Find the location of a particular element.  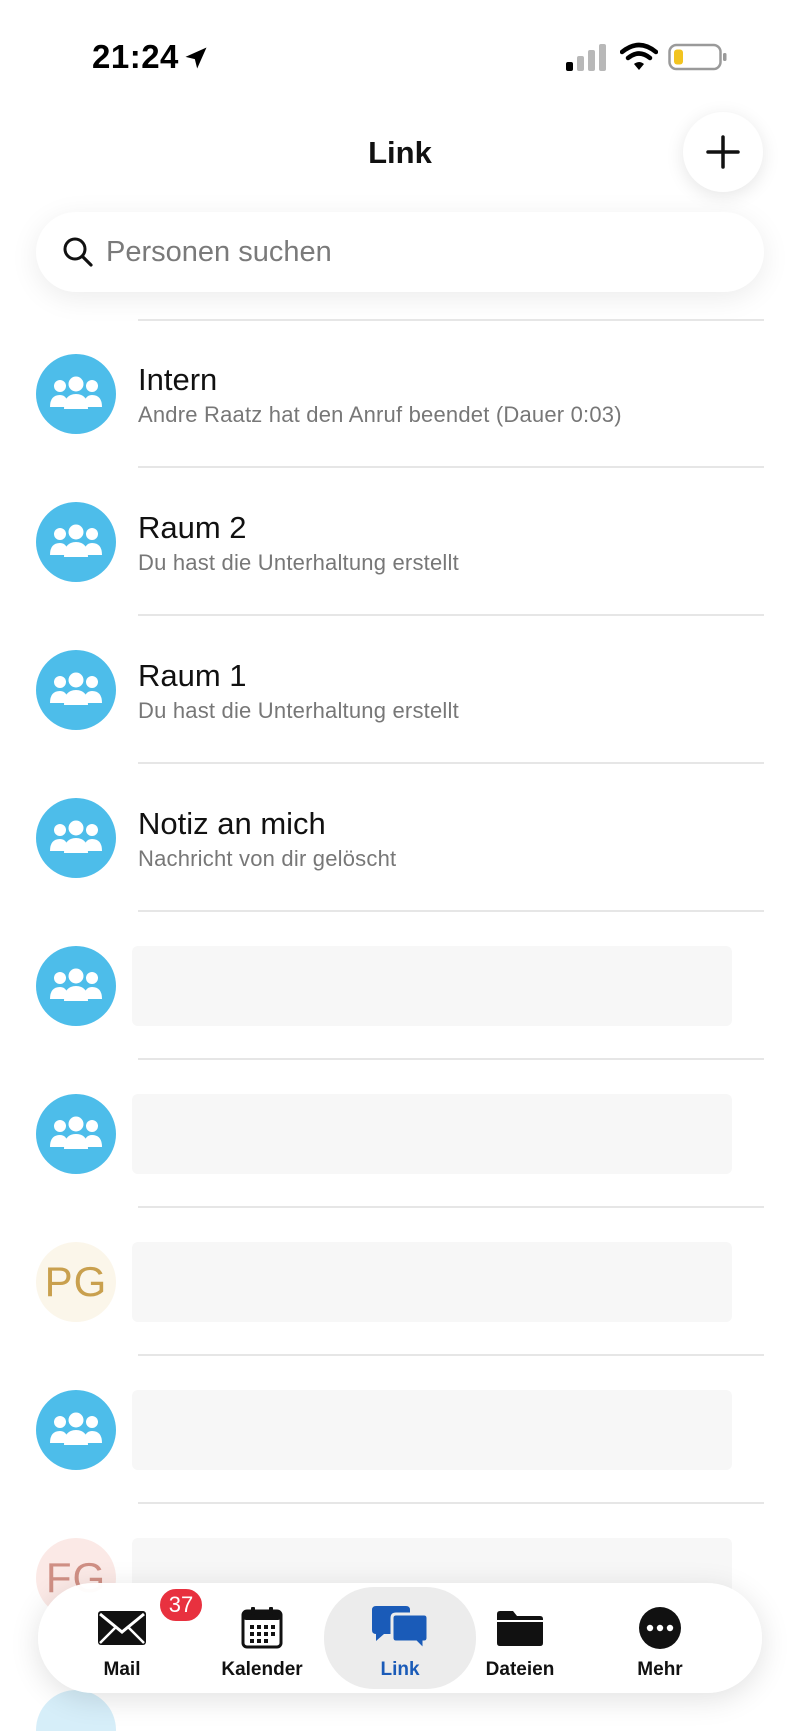

cellular-signal-icon is located at coordinates (586, 57).